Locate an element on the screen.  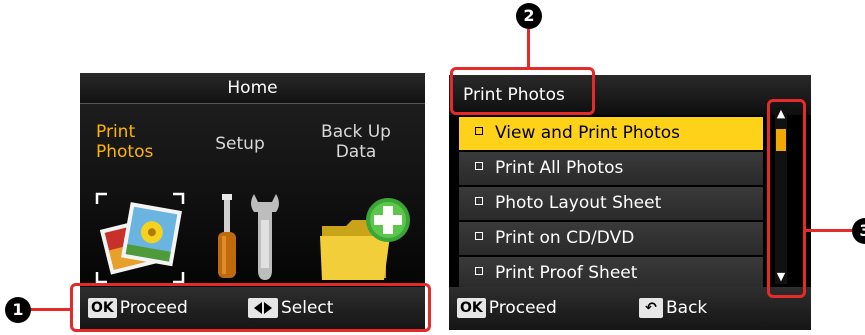
tools-icon is located at coordinates (250, 237).